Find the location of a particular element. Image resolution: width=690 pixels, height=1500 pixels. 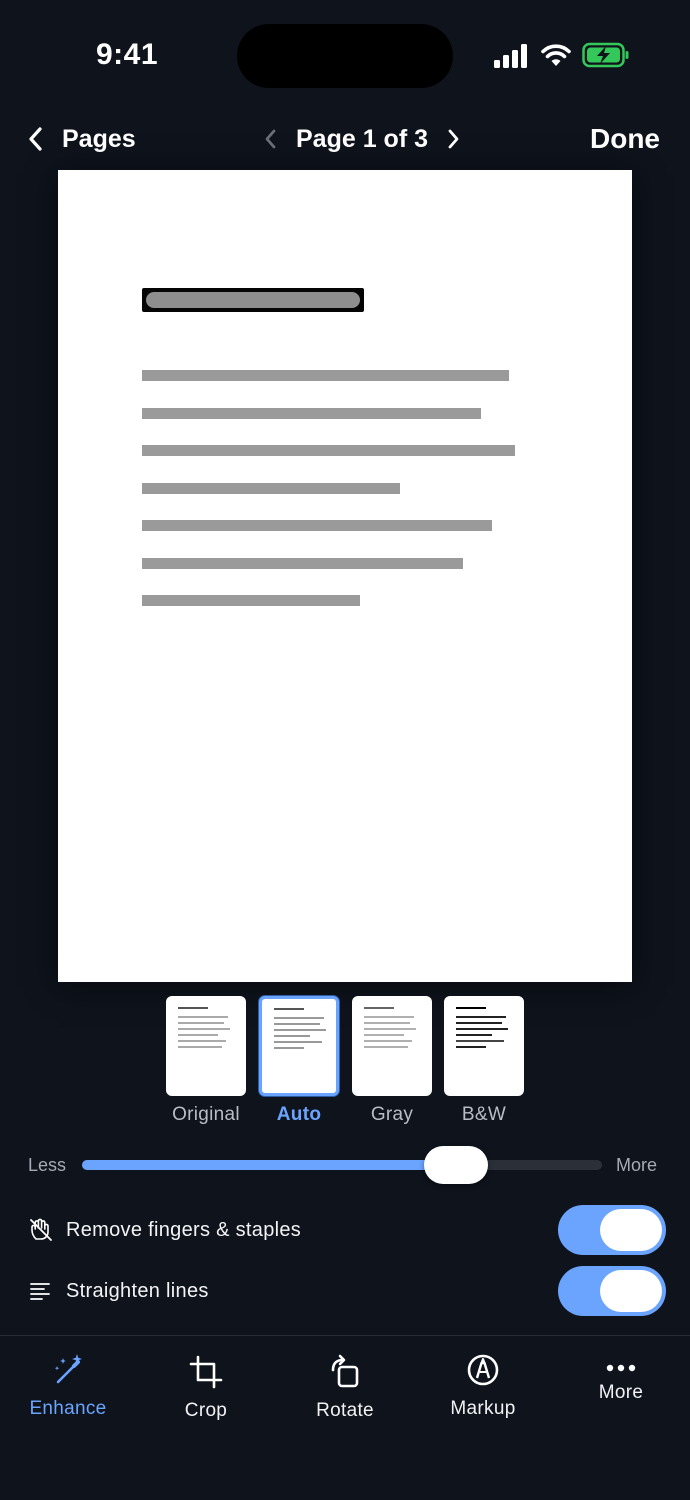

document-title-redacted is located at coordinates (253, 300).